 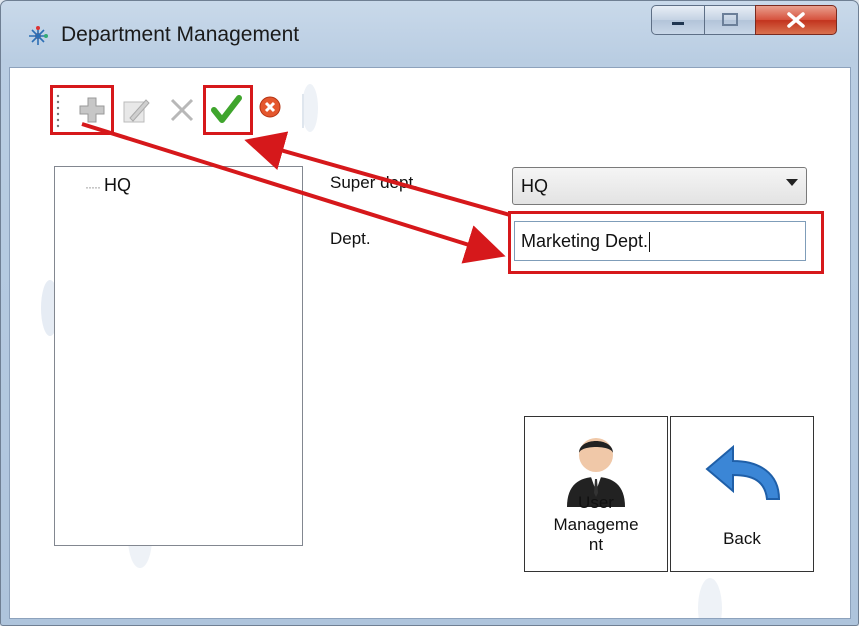 I want to click on close-button, so click(x=796, y=20).